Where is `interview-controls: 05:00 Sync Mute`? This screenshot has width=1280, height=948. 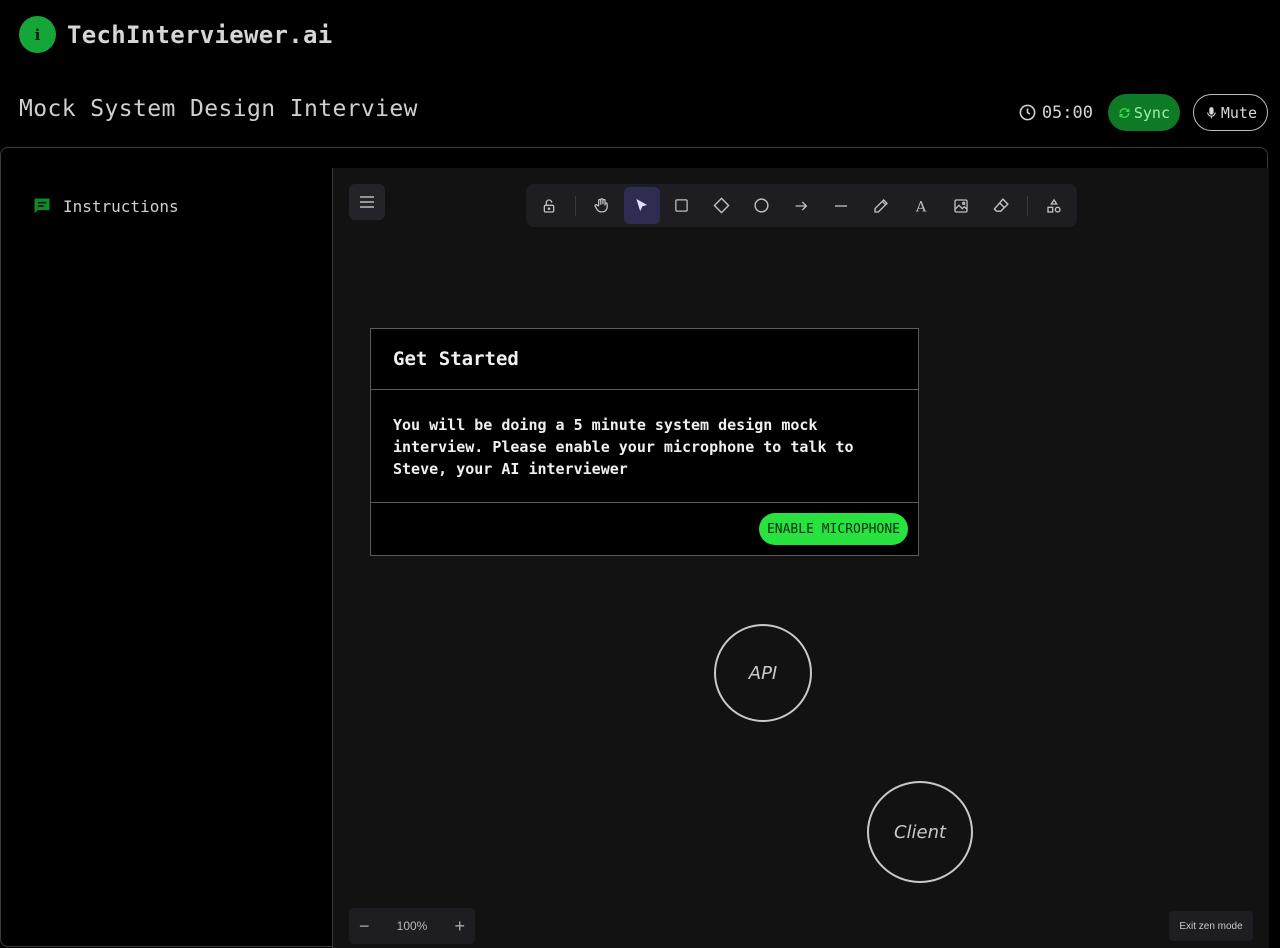
interview-controls: 05:00 Sync Mute is located at coordinates (1143, 112).